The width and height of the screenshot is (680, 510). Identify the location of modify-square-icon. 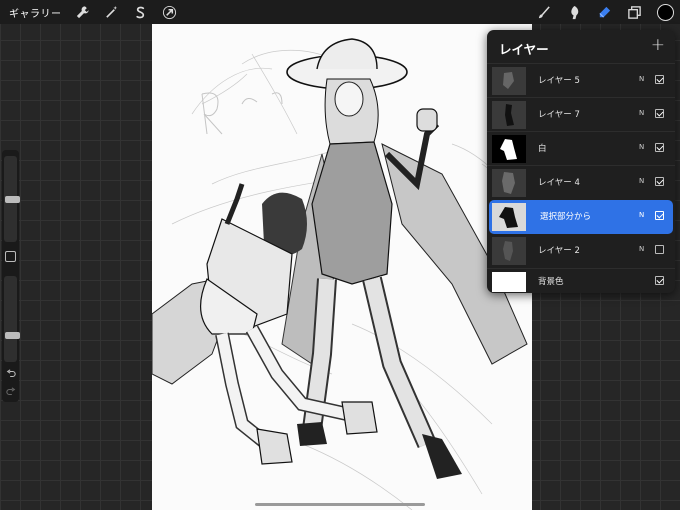
(10, 256).